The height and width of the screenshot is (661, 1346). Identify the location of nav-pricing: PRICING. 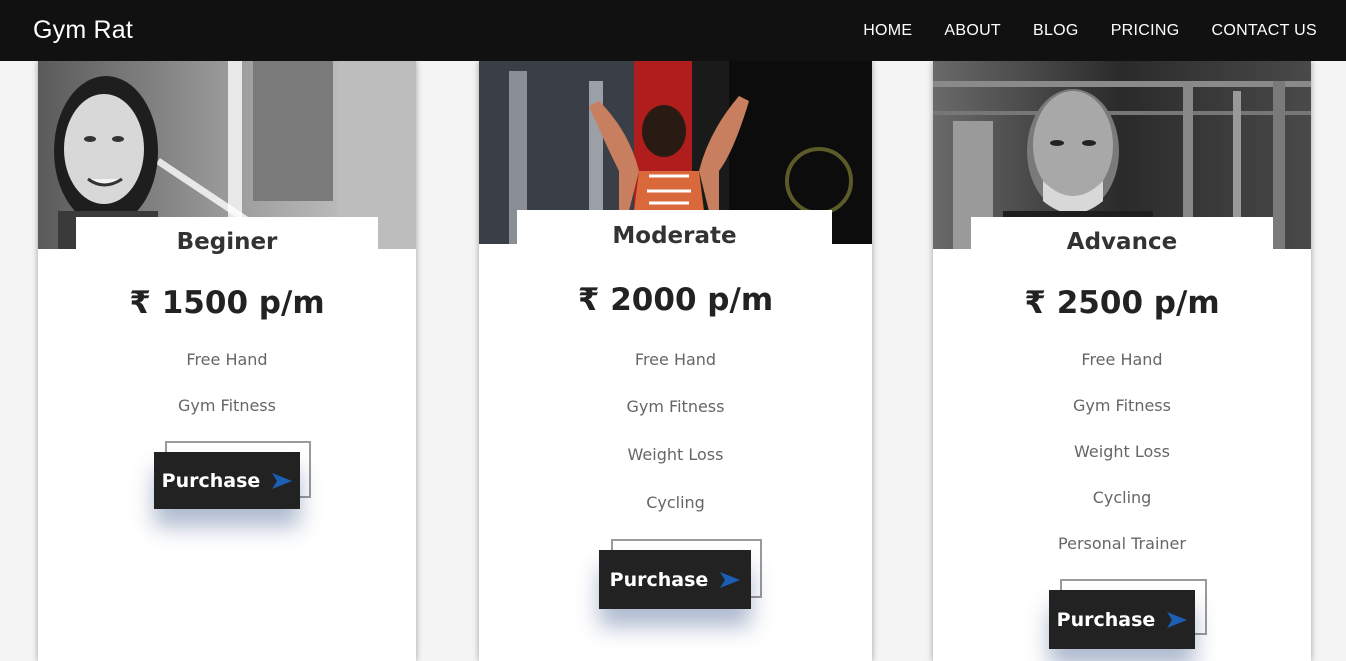
(1145, 31).